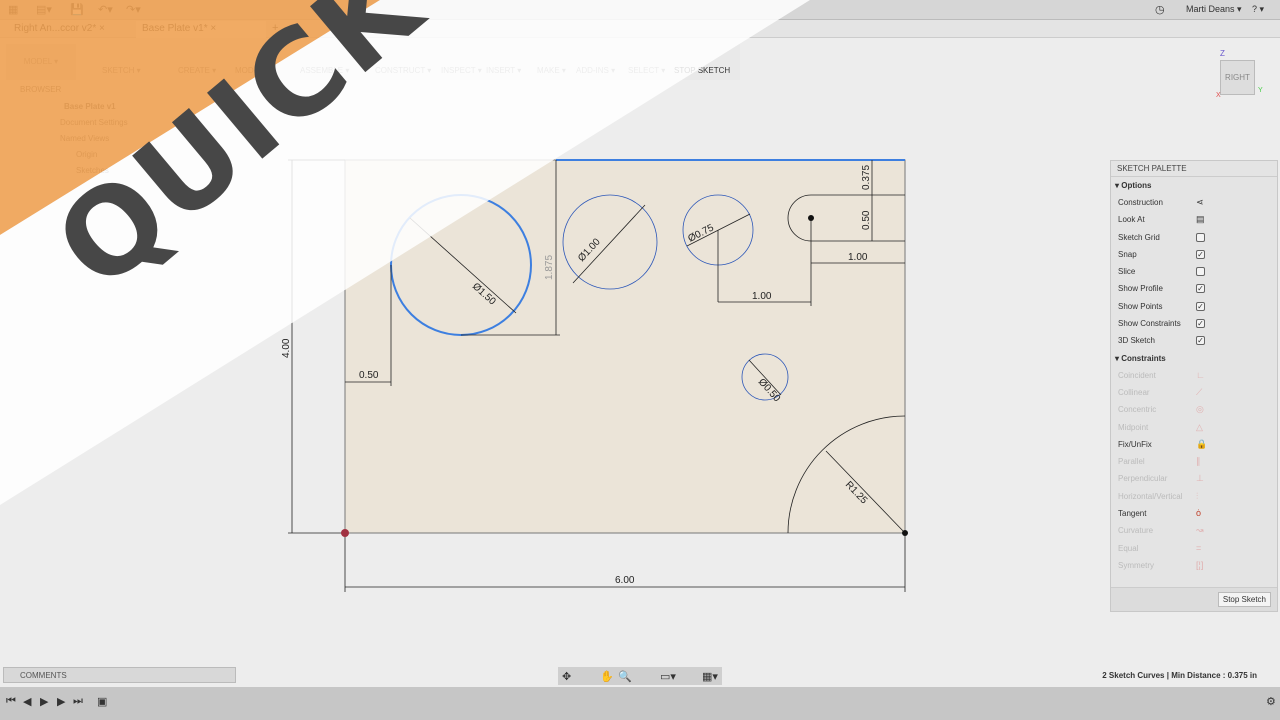 This screenshot has height=720, width=1280. What do you see at coordinates (1194, 202) in the screenshot?
I see `option-construction: Construction ⋖` at bounding box center [1194, 202].